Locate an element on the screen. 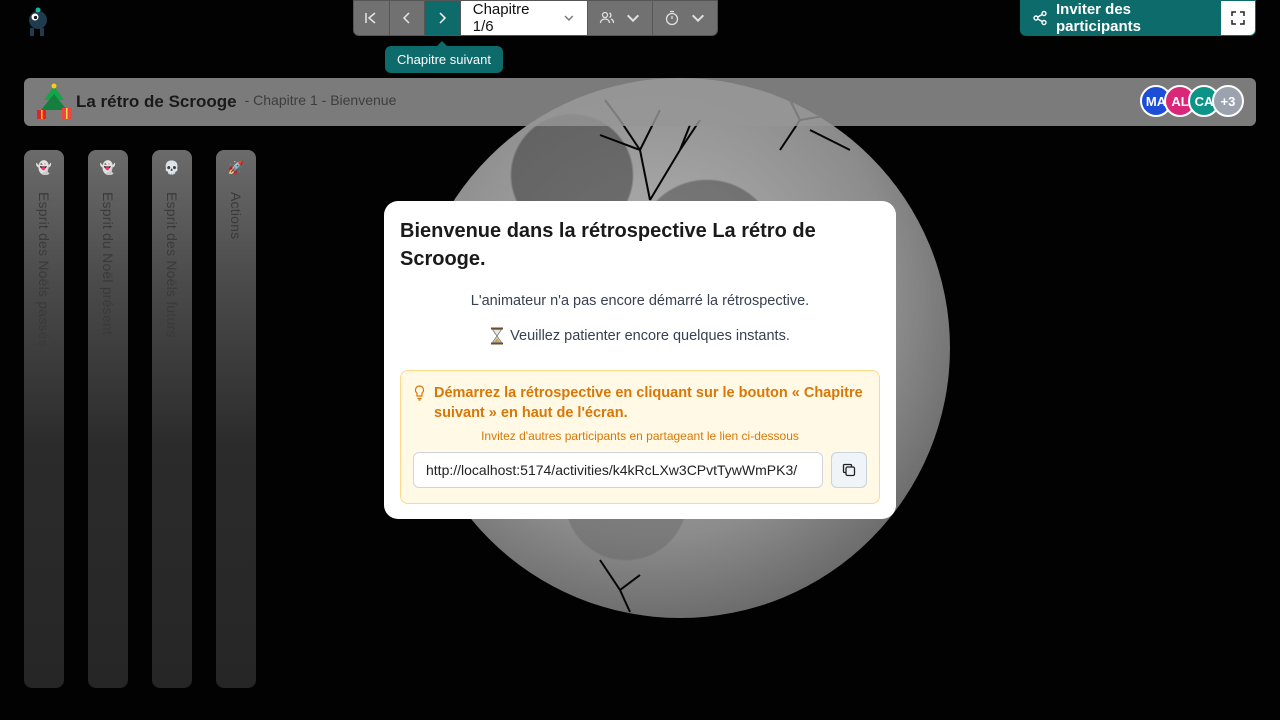 The image size is (1280, 720). chevron-left-icon is located at coordinates (406, 18).